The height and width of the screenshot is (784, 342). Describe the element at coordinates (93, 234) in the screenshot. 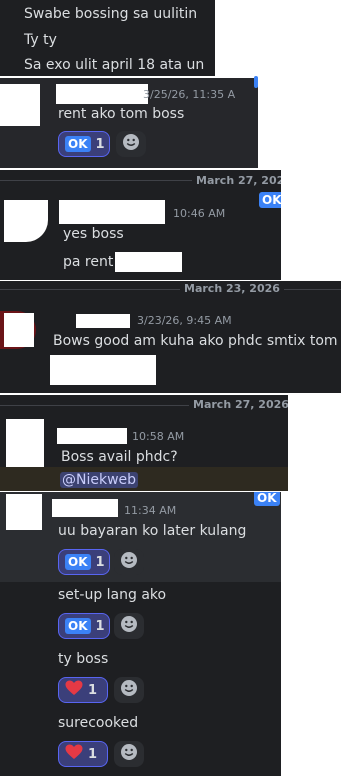

I see `message-text: yes boss` at that location.